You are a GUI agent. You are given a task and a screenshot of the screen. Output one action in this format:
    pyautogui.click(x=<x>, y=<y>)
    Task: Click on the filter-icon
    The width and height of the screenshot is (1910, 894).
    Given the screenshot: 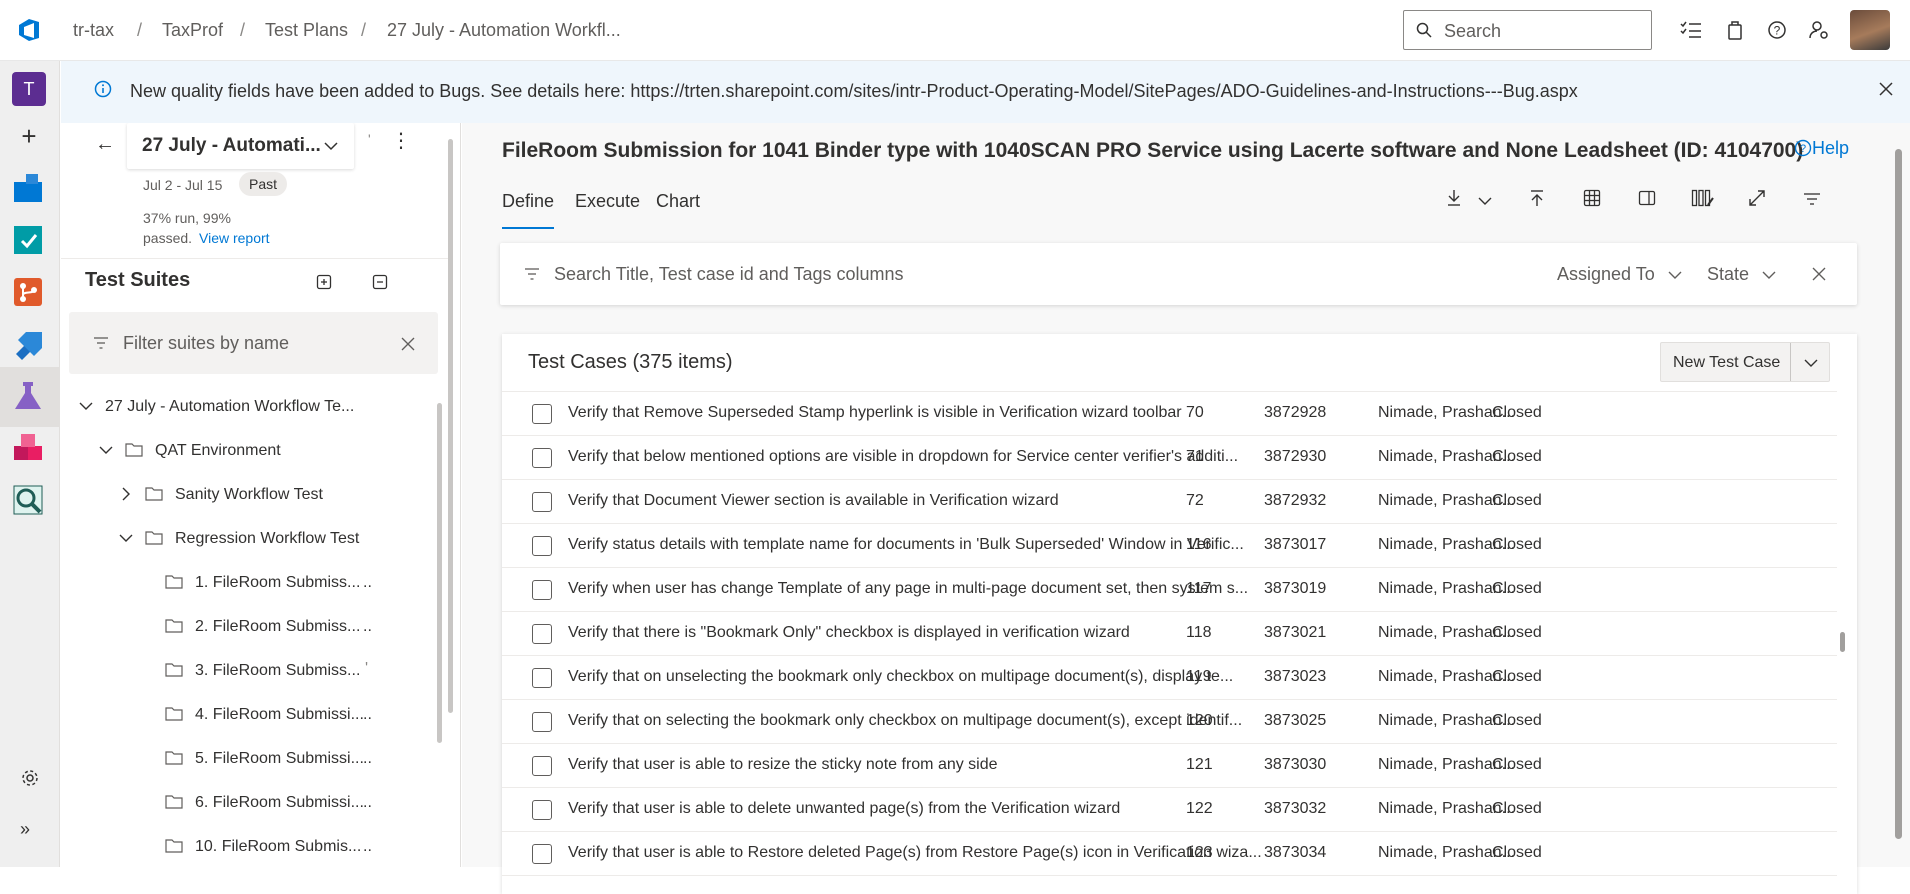 What is the action you would take?
    pyautogui.click(x=1812, y=200)
    